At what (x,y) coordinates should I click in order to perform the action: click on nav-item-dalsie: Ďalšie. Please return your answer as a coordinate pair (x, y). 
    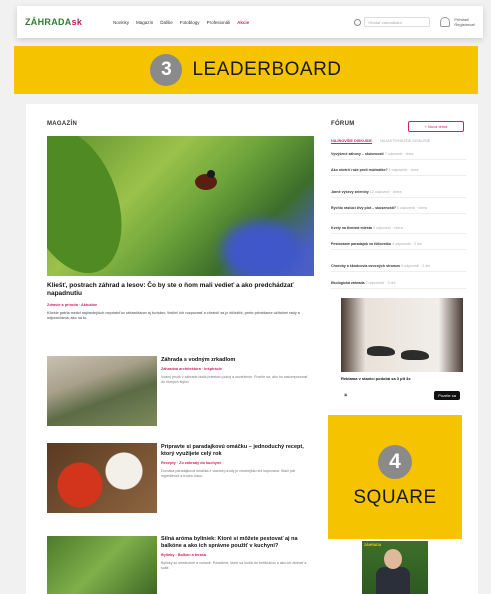
    Looking at the image, I should click on (166, 22).